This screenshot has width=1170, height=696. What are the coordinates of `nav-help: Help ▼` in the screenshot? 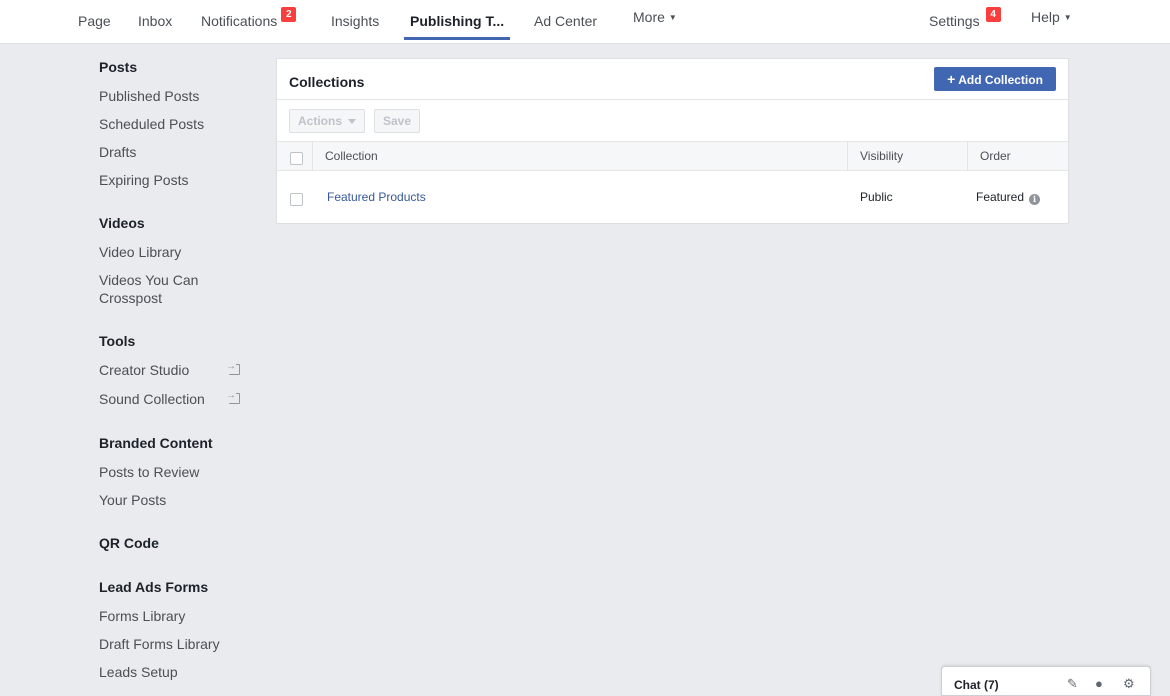 It's located at (1051, 19).